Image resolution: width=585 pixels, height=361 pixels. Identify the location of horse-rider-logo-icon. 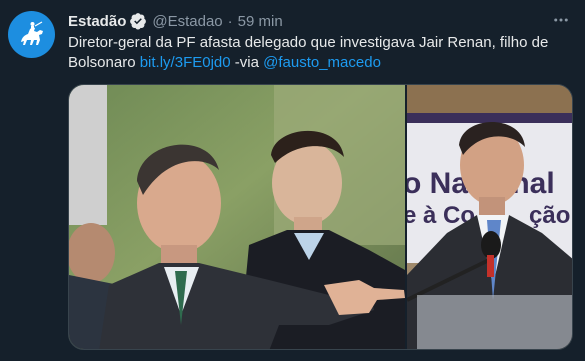
(31, 32).